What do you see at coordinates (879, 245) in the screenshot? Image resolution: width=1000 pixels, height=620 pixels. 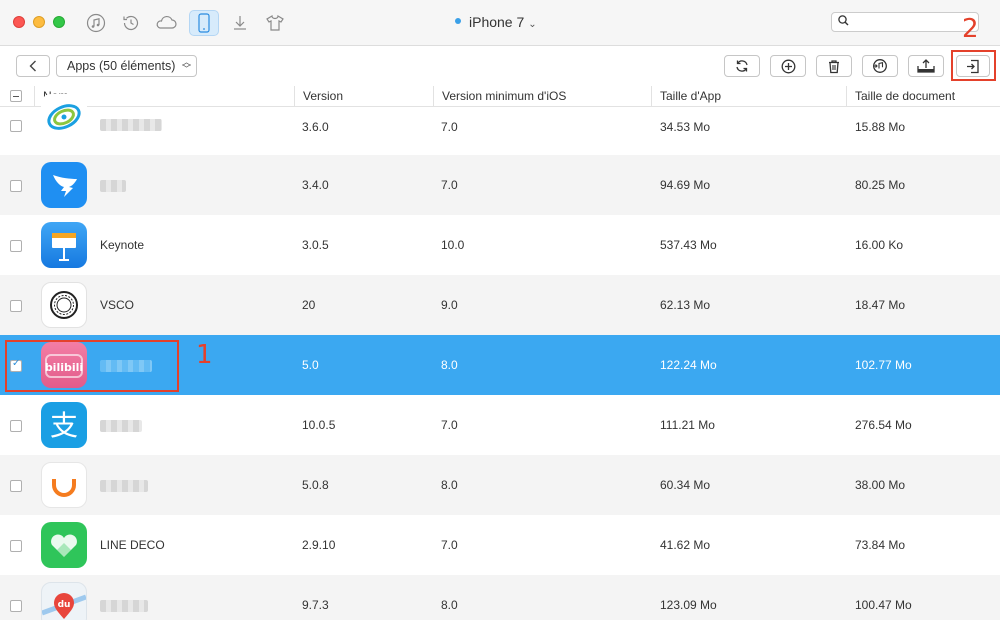 I see `cell-doc-size: 16.00 Ko` at bounding box center [879, 245].